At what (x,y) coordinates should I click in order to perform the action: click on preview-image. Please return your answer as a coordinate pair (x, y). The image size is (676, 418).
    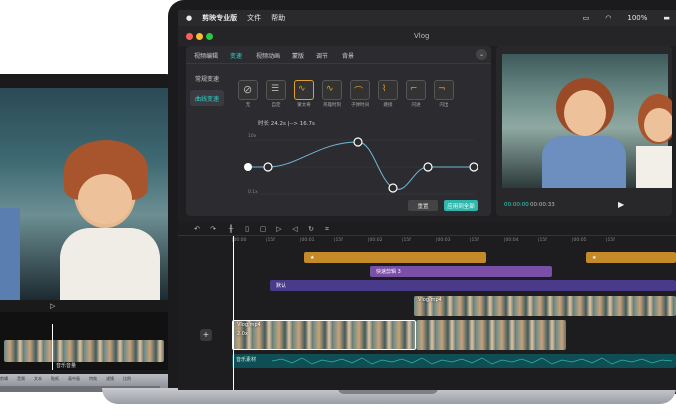
    Looking at the image, I should click on (587, 121).